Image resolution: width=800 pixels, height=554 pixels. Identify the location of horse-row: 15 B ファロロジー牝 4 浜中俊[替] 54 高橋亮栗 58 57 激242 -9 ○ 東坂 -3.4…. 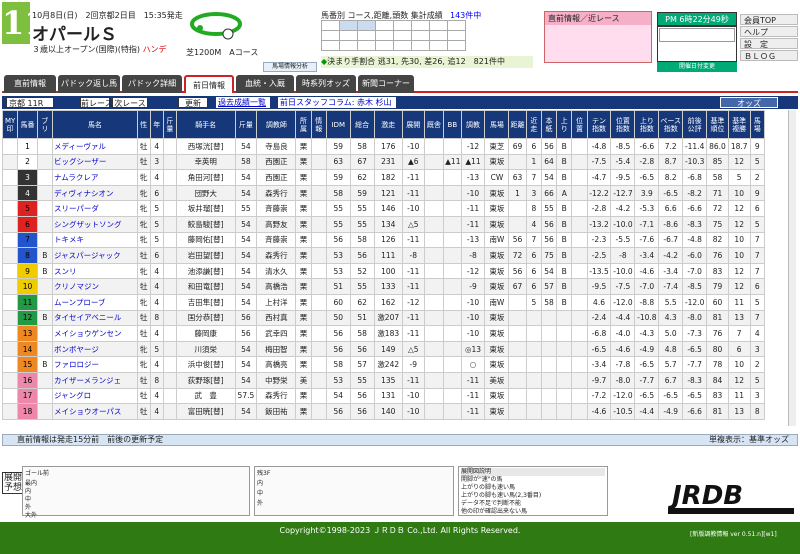
(383, 364).